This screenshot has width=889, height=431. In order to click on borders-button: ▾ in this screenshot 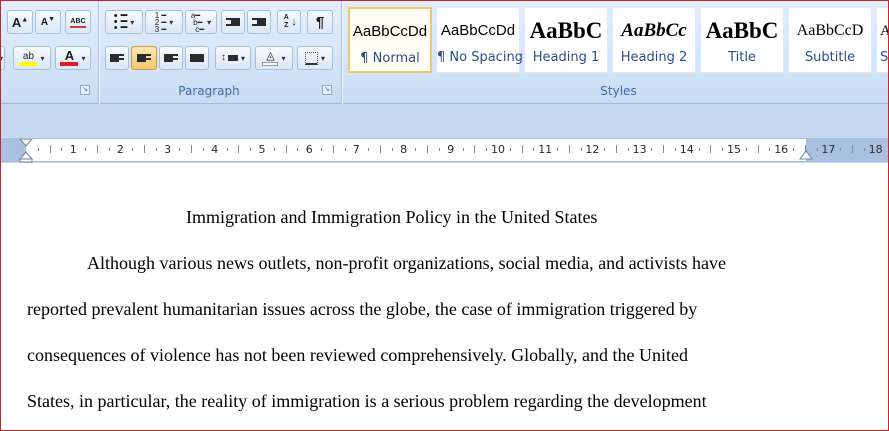, I will do `click(315, 58)`.